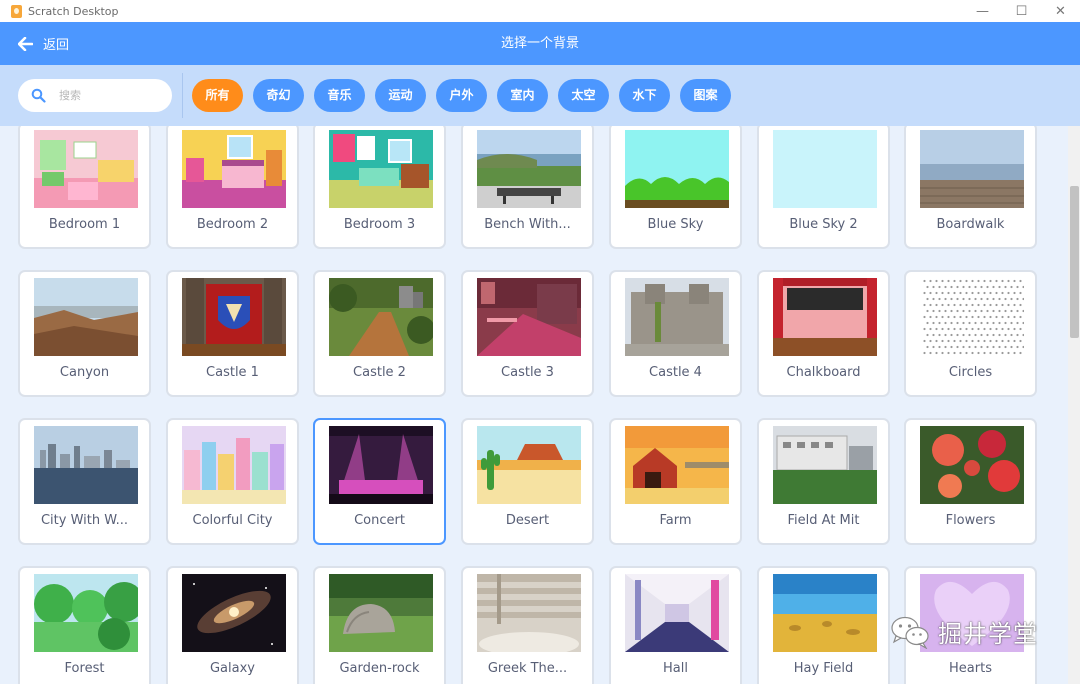 The height and width of the screenshot is (684, 1080). Describe the element at coordinates (823, 224) in the screenshot. I see `backdrop-name: Blue Sky 2` at that location.